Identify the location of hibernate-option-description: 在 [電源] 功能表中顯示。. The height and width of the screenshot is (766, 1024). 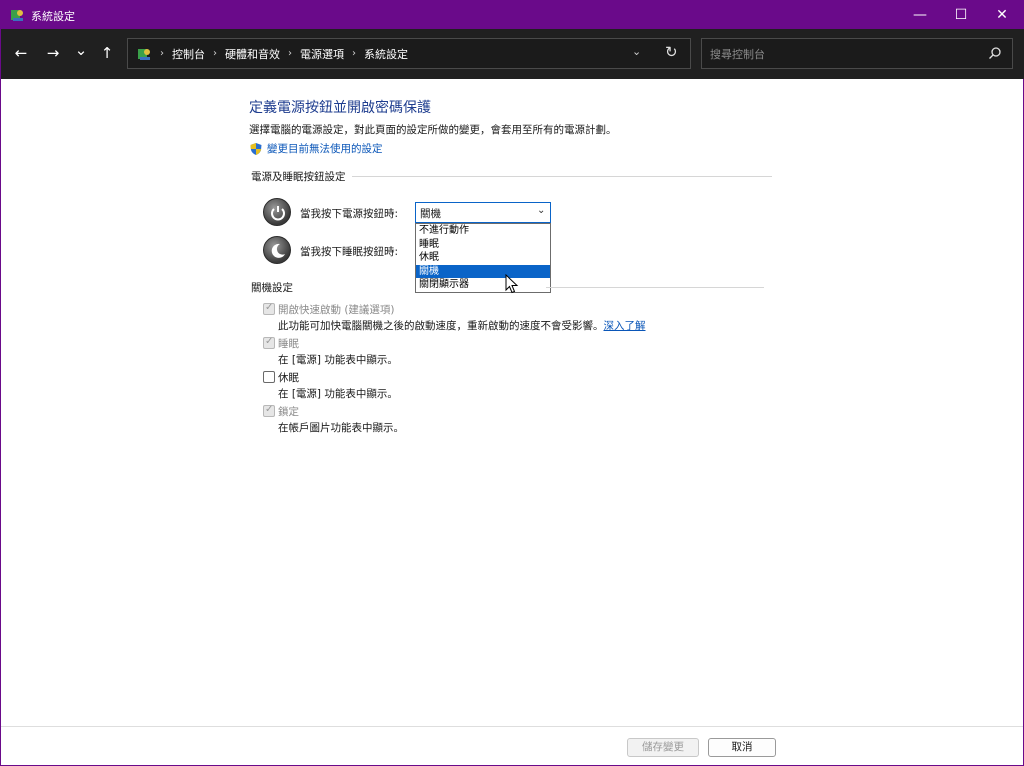
(338, 394).